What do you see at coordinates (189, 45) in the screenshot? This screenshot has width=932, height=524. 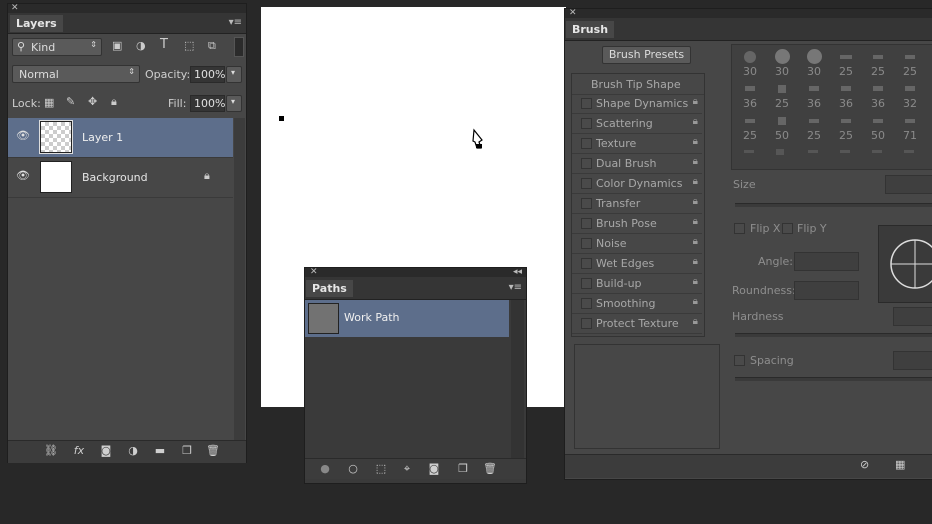 I see `filter-shape-icon: ⬚` at bounding box center [189, 45].